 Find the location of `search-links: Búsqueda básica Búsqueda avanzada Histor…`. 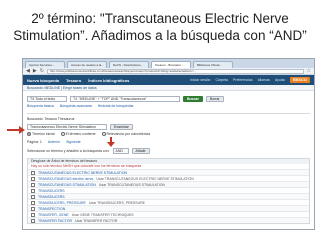

search-links: Búsqueda básica Búsqueda avanzada Histor… is located at coordinates (168, 106).